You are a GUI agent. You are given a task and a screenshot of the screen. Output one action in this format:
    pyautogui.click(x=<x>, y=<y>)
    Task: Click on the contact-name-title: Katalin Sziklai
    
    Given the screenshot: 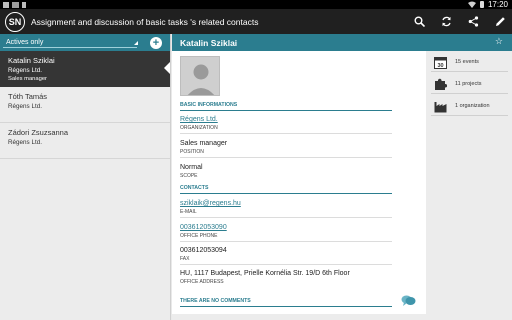 What is the action you would take?
    pyautogui.click(x=209, y=43)
    